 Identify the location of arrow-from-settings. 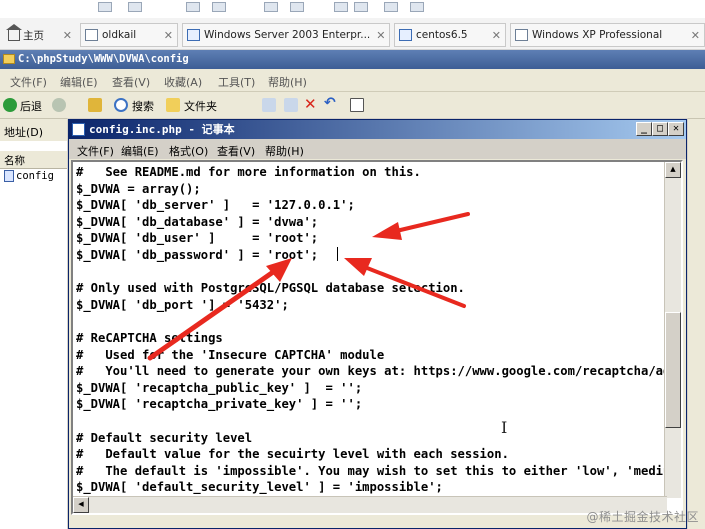
(213, 314).